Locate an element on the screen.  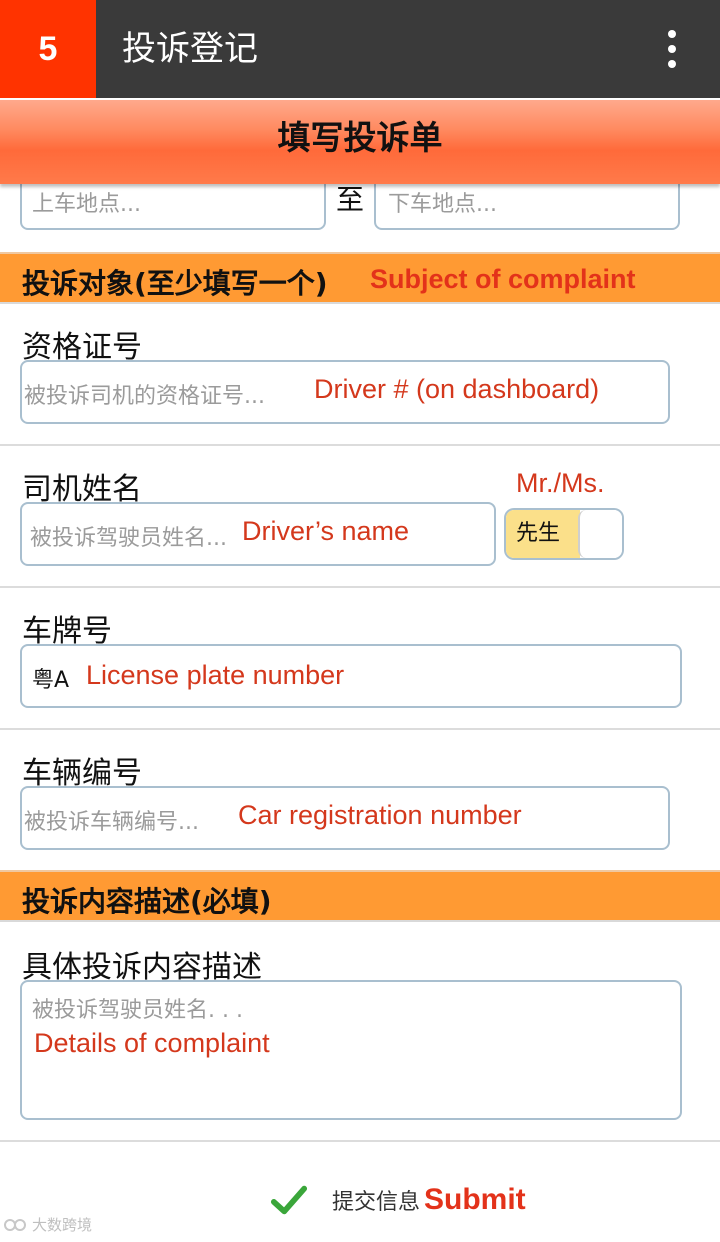
gender-toggle: 先生 is located at coordinates (564, 534).